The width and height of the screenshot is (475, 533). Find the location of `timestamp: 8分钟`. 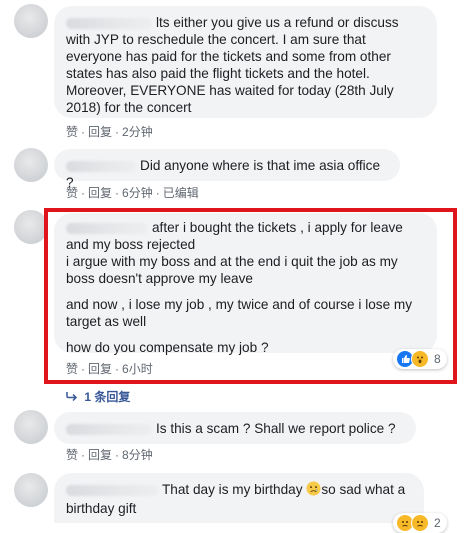

timestamp: 8分钟 is located at coordinates (137, 454).